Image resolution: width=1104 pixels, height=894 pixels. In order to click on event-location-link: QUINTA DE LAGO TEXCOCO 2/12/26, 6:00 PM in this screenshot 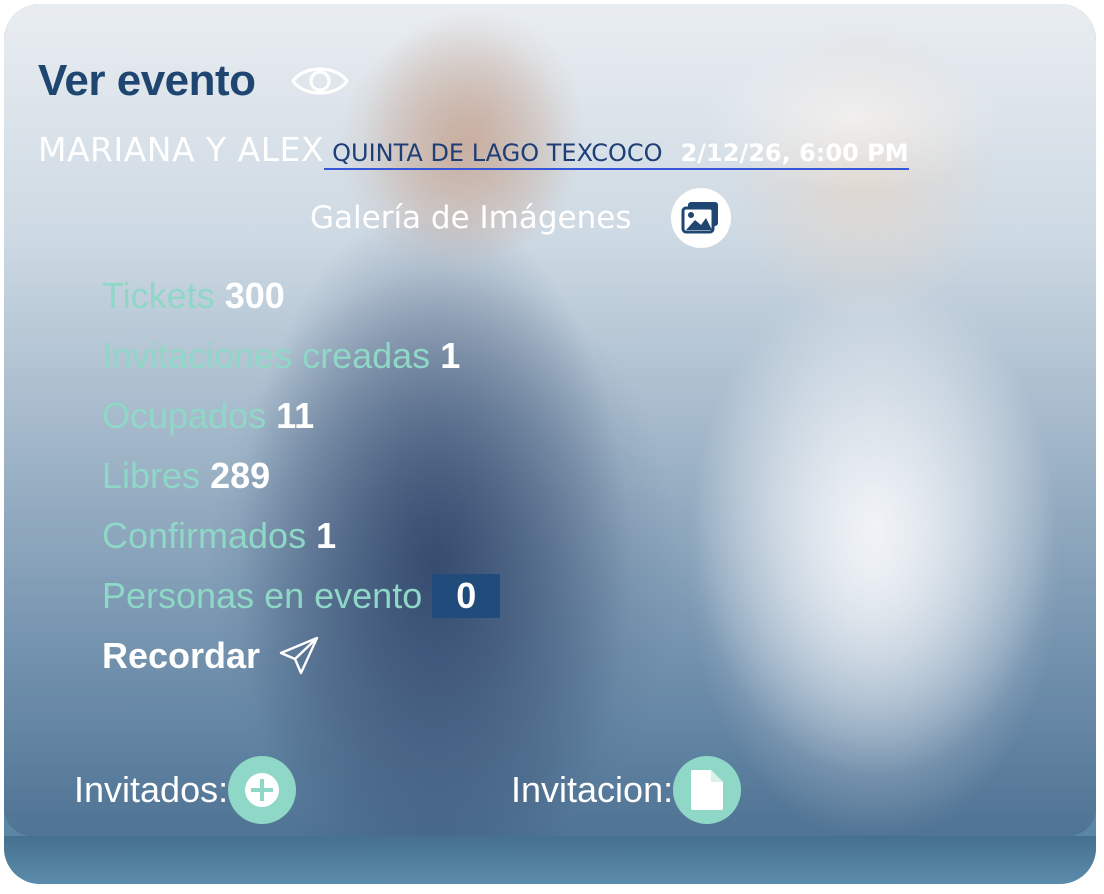, I will do `click(616, 154)`.